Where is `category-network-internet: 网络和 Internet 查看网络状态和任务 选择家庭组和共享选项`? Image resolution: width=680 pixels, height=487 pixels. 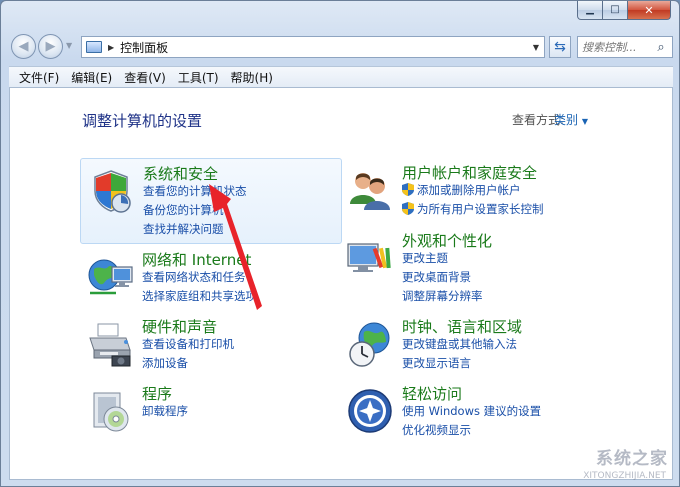
category-network-internet: 网络和 Internet 查看网络状态和任务 选择家庭组和共享选项 is located at coordinates (211, 277).